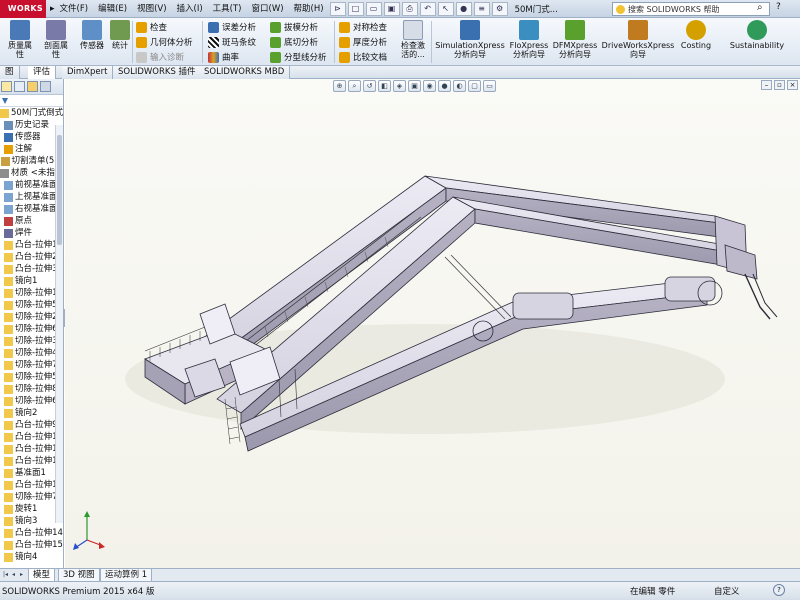 The width and height of the screenshot is (800, 600). What do you see at coordinates (529, 39) in the screenshot?
I see `floxpress-button: FloXpress 分析向导` at bounding box center [529, 39].